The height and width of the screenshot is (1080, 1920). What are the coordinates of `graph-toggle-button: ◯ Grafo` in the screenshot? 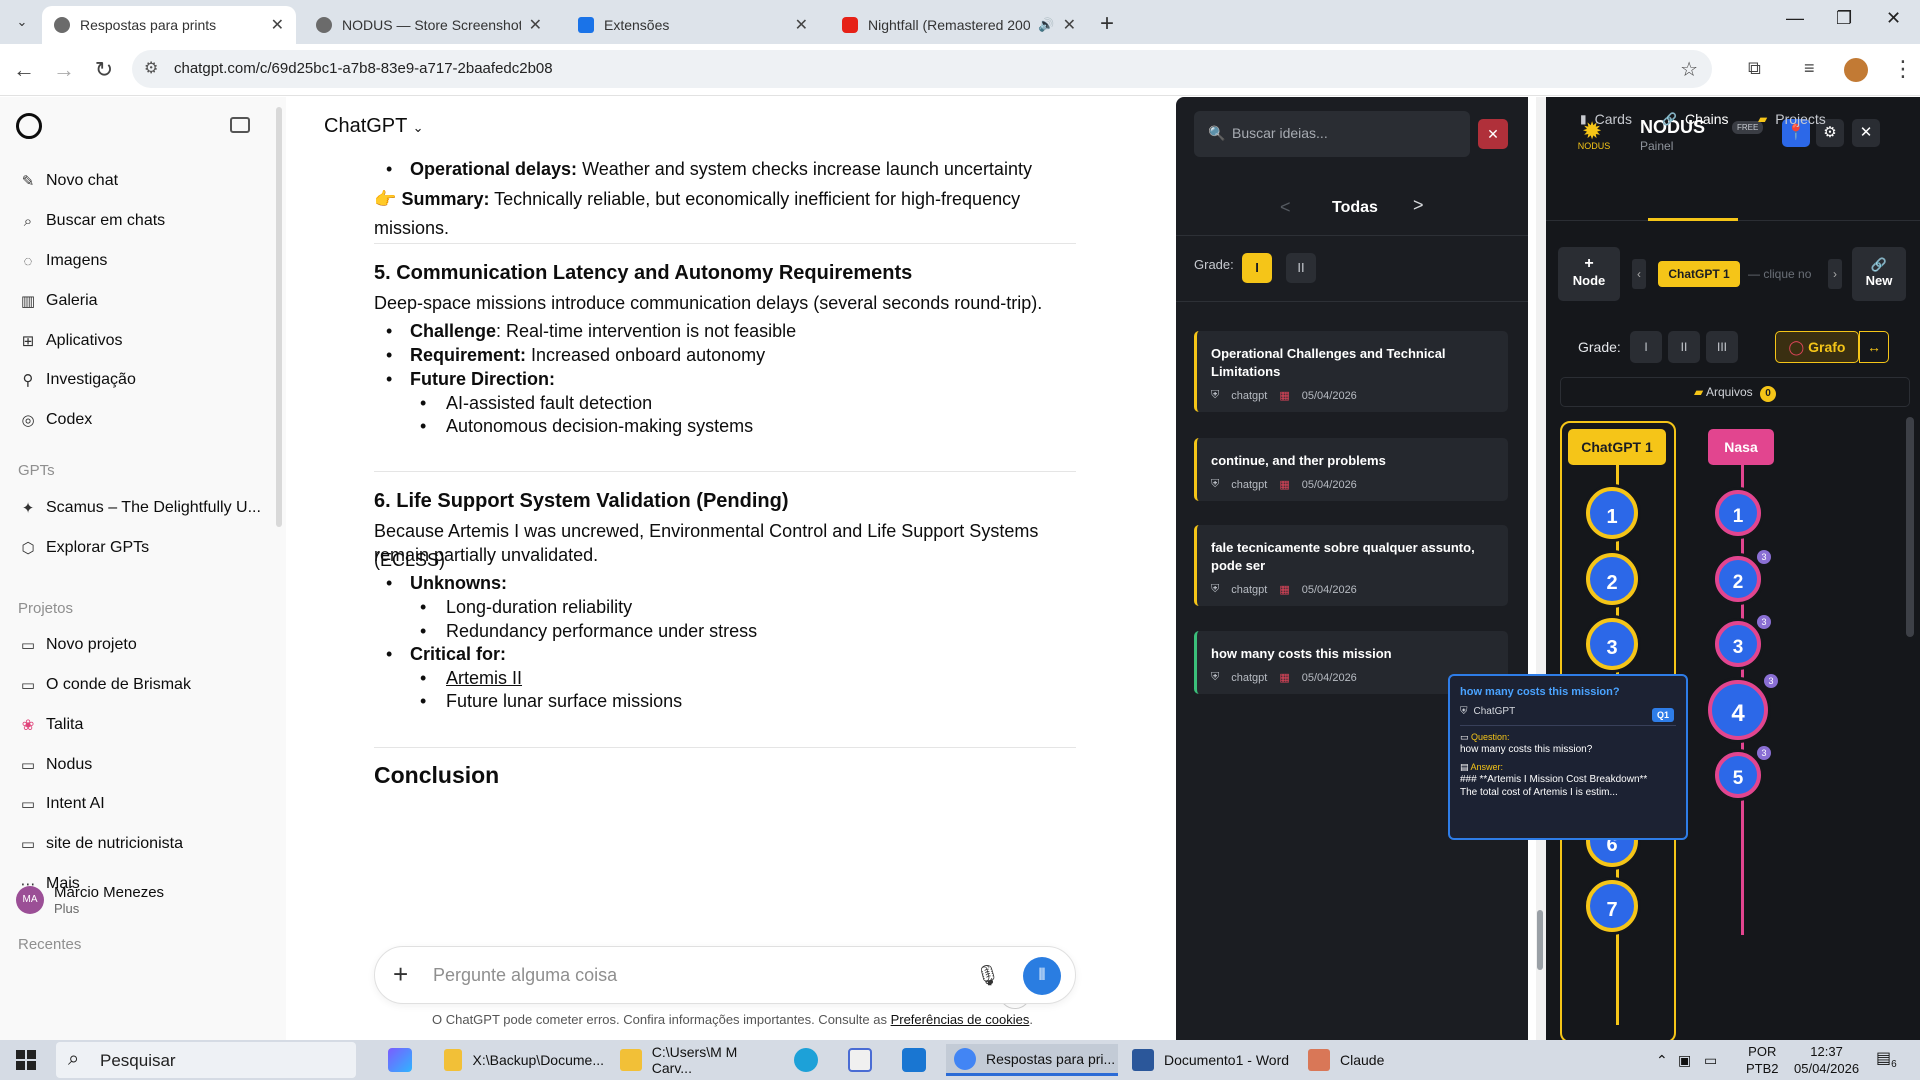 It's located at (1817, 347).